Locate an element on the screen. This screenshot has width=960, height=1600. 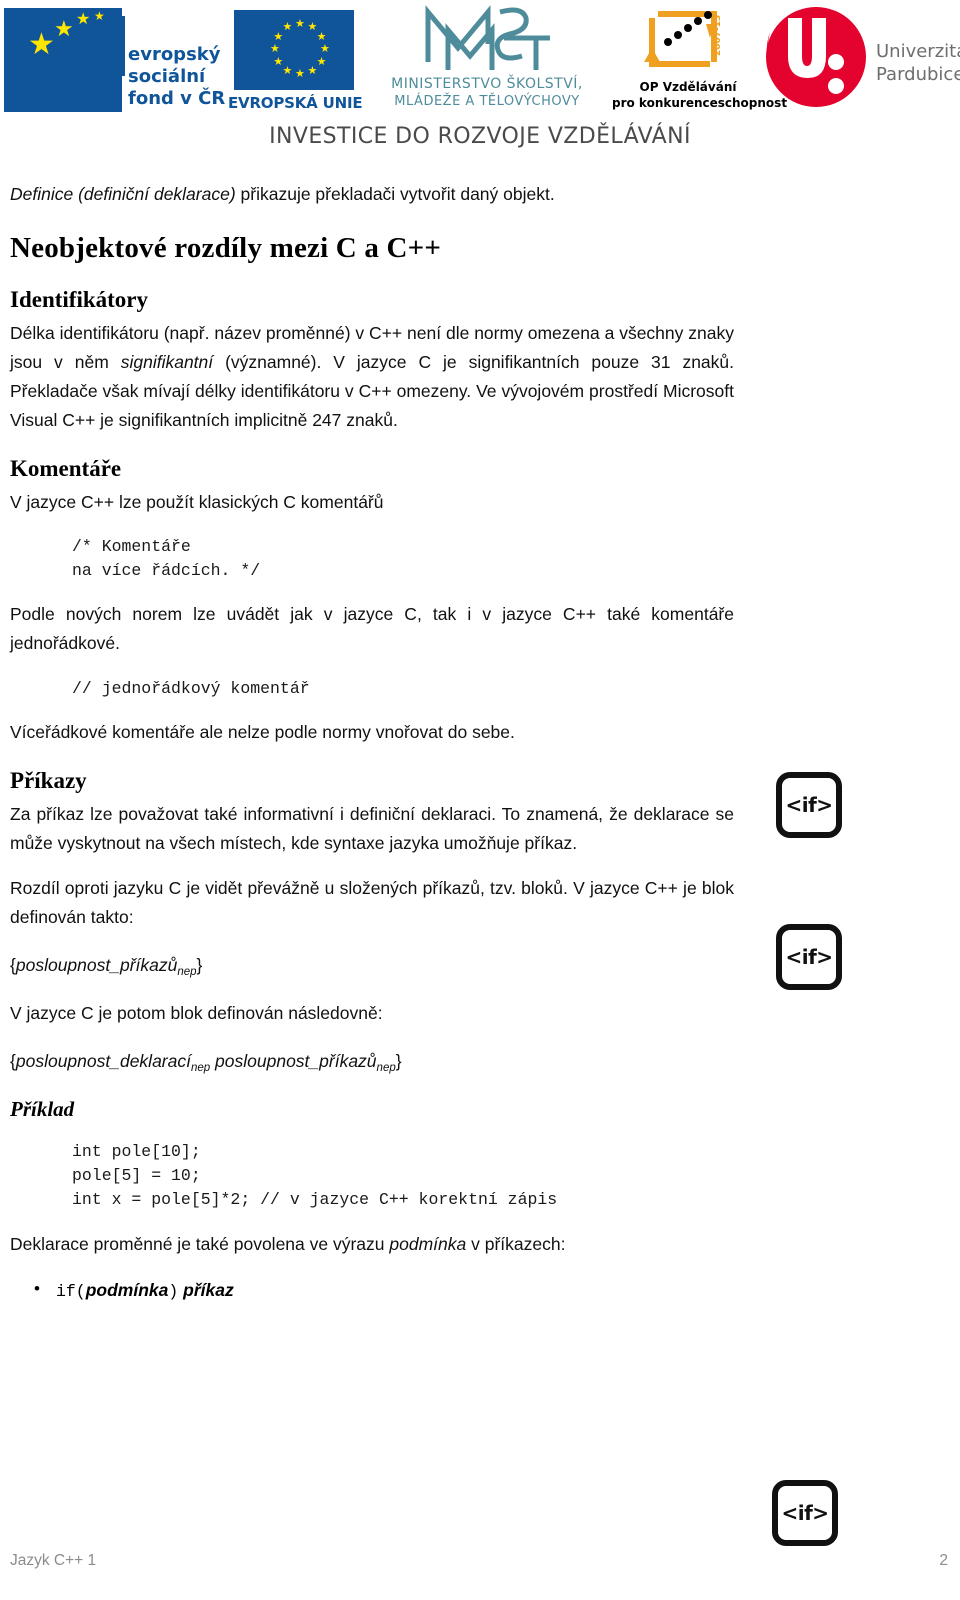
section-heading-prikazy: Příkazy is located at coordinates (48, 781).